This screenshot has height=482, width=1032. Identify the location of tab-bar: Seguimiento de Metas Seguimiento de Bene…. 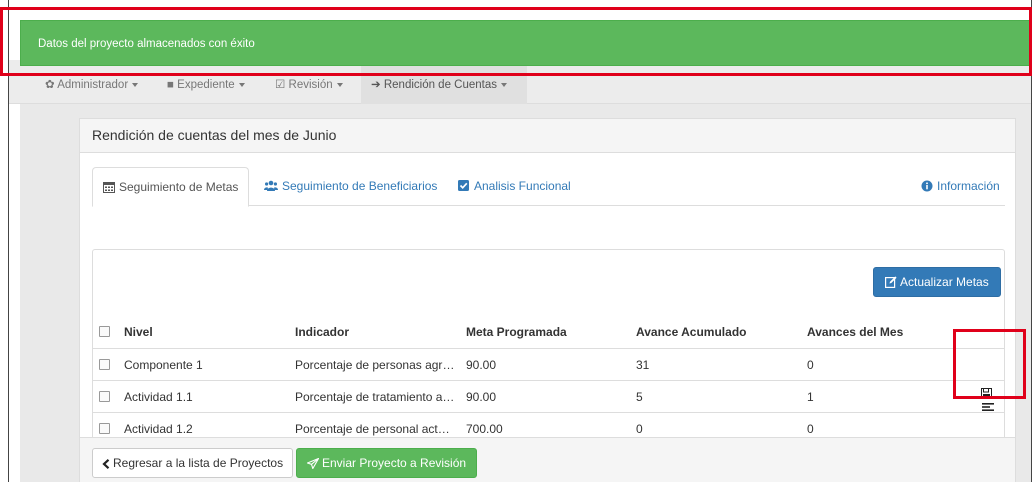
(548, 187).